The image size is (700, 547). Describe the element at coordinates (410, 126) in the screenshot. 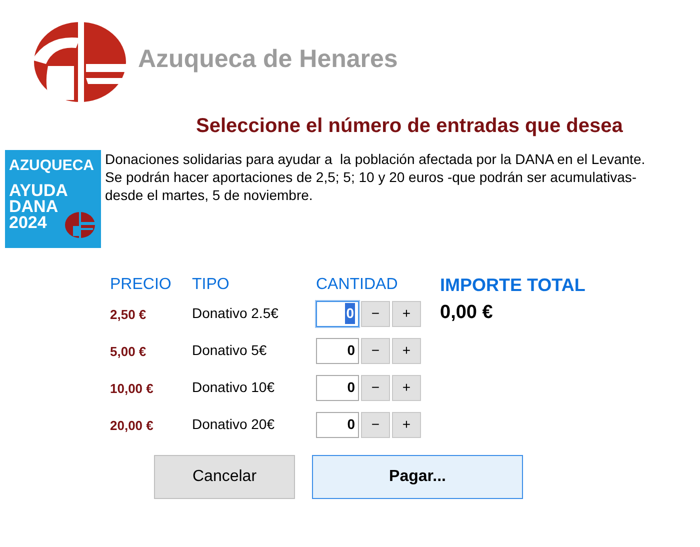

I see `page-title: Seleccione el número de entradas que desea` at that location.